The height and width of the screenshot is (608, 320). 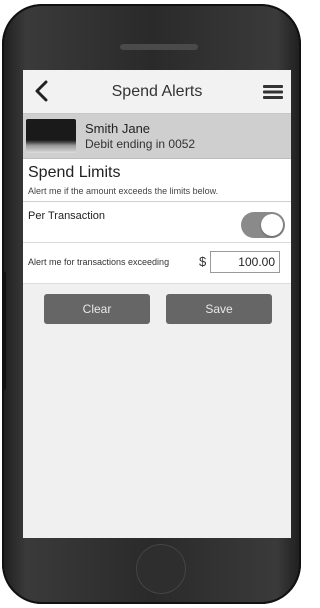 What do you see at coordinates (219, 309) in the screenshot?
I see `save-button: Save` at bounding box center [219, 309].